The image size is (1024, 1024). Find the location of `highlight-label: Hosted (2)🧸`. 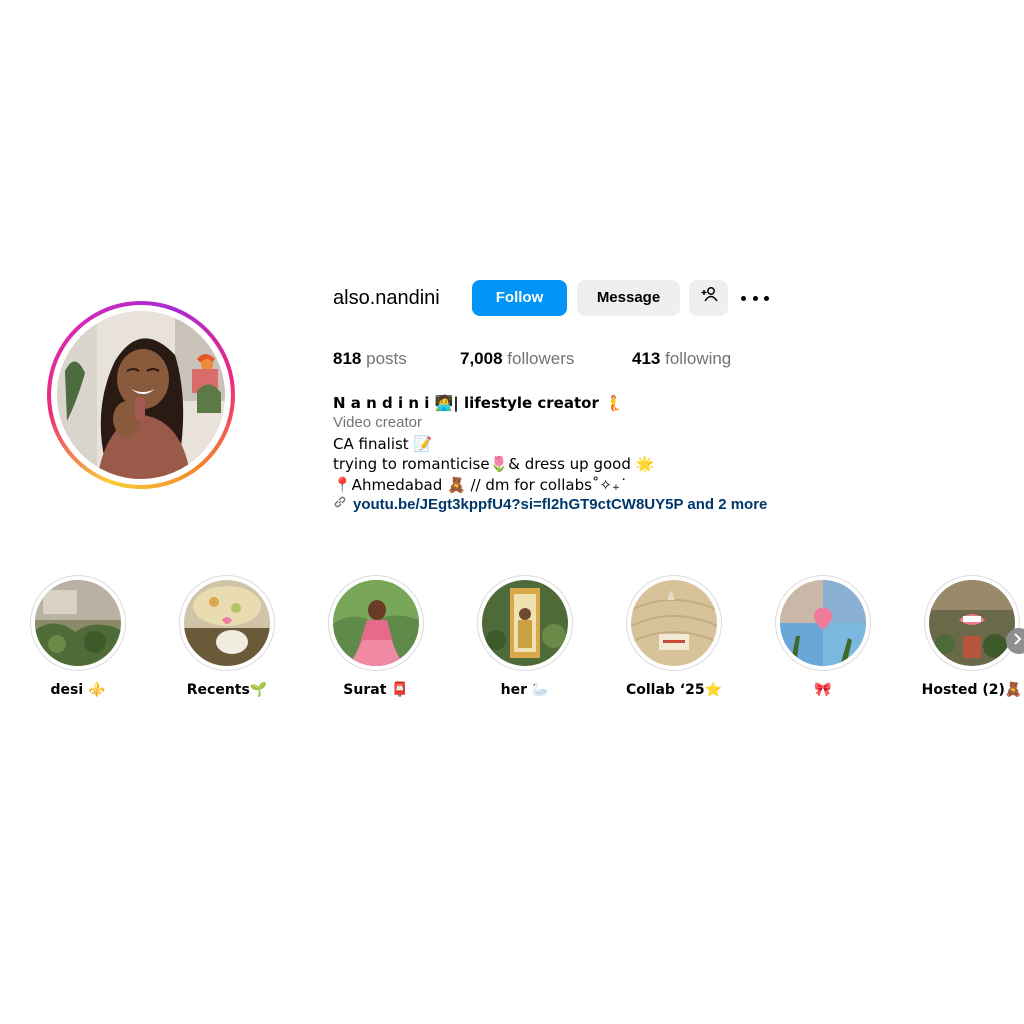

highlight-label: Hosted (2)🧸 is located at coordinates (972, 690).